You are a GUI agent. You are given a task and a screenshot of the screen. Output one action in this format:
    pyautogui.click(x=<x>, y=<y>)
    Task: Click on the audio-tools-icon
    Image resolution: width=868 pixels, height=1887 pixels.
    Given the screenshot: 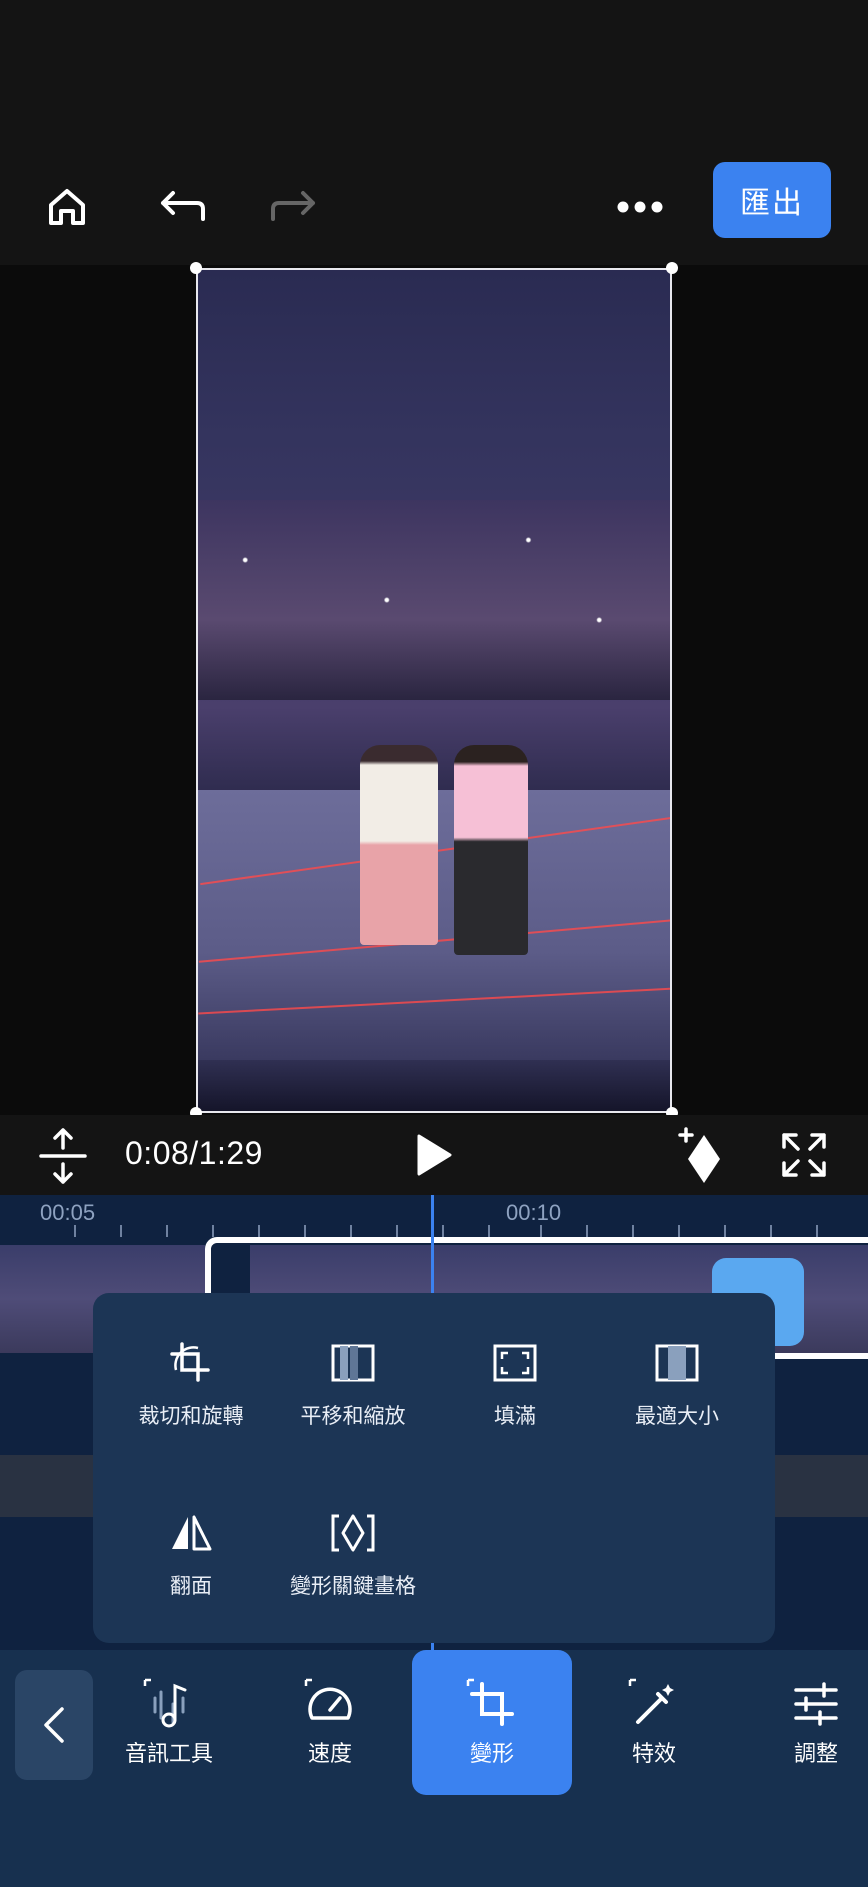 What is the action you would take?
    pyautogui.click(x=169, y=1704)
    